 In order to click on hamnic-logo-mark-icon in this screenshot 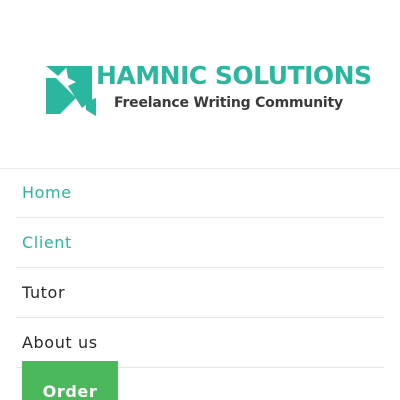, I will do `click(71, 91)`.